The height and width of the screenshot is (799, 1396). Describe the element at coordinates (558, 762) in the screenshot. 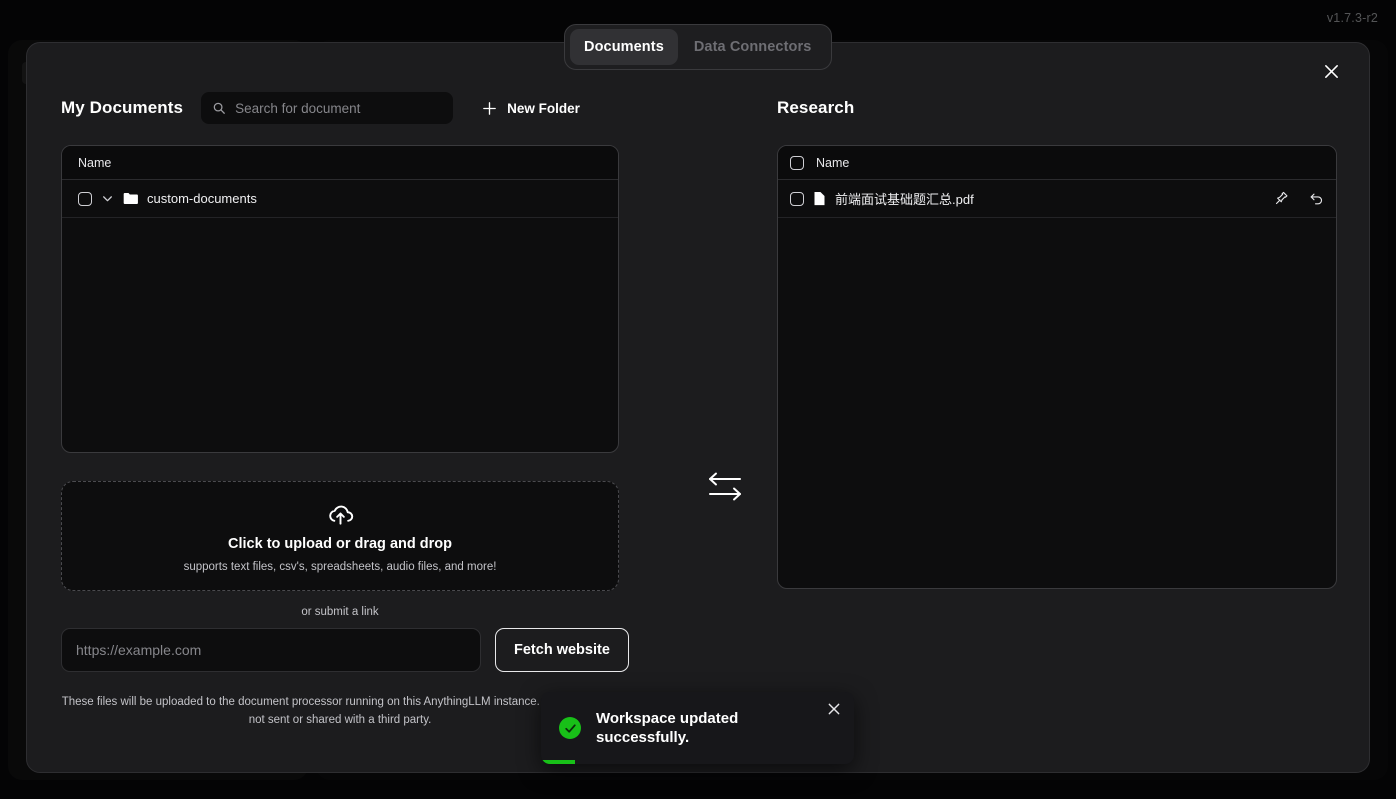

I see `toast-progress-bar` at that location.